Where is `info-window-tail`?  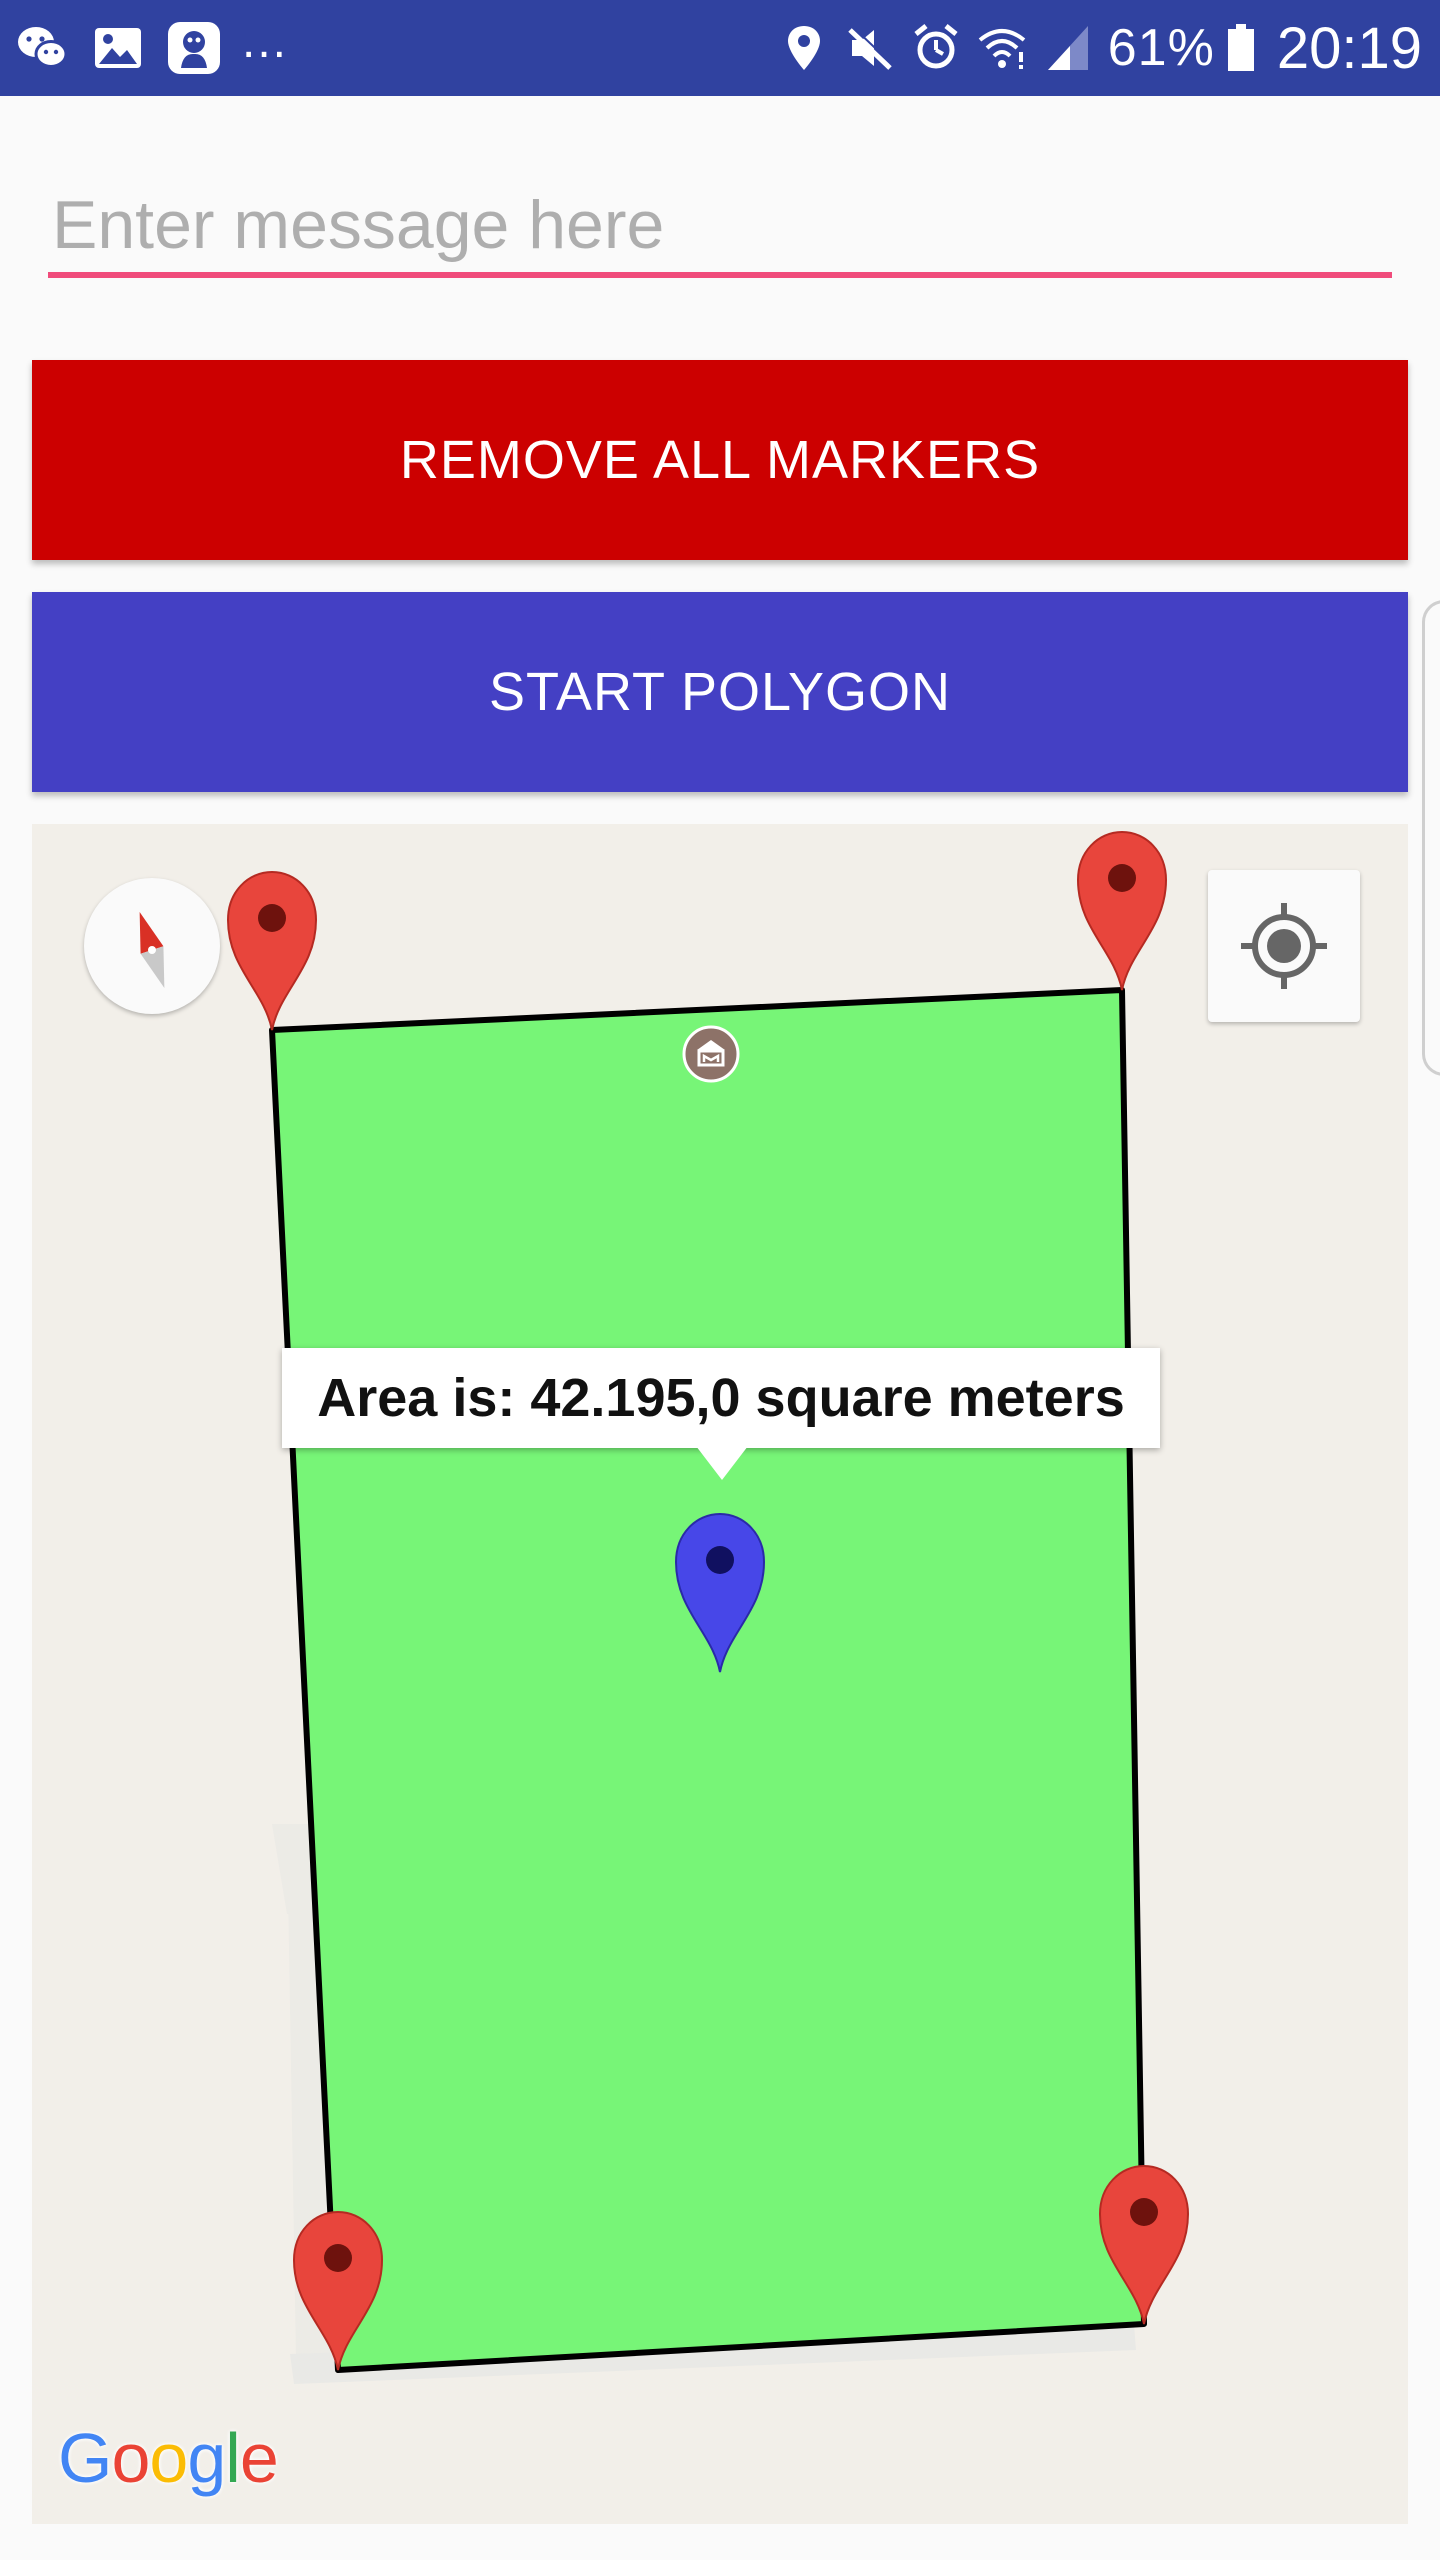 info-window-tail is located at coordinates (722, 1463).